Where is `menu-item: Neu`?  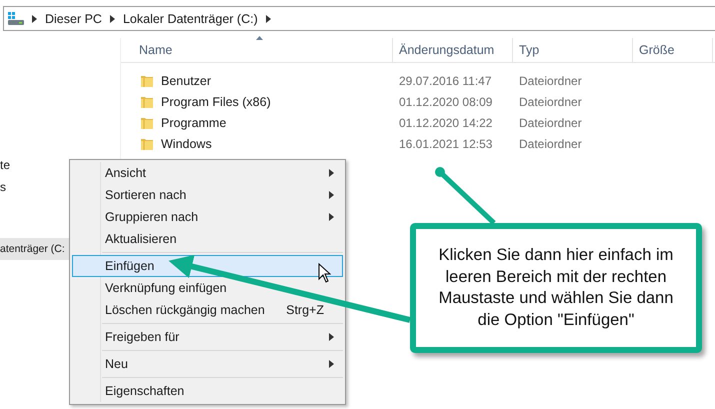
menu-item: Neu is located at coordinates (207, 364).